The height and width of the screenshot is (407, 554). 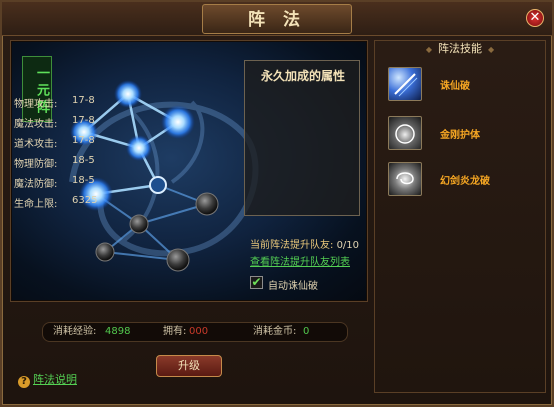 What do you see at coordinates (189, 366) in the screenshot?
I see `upgrade-button: 升级` at bounding box center [189, 366].